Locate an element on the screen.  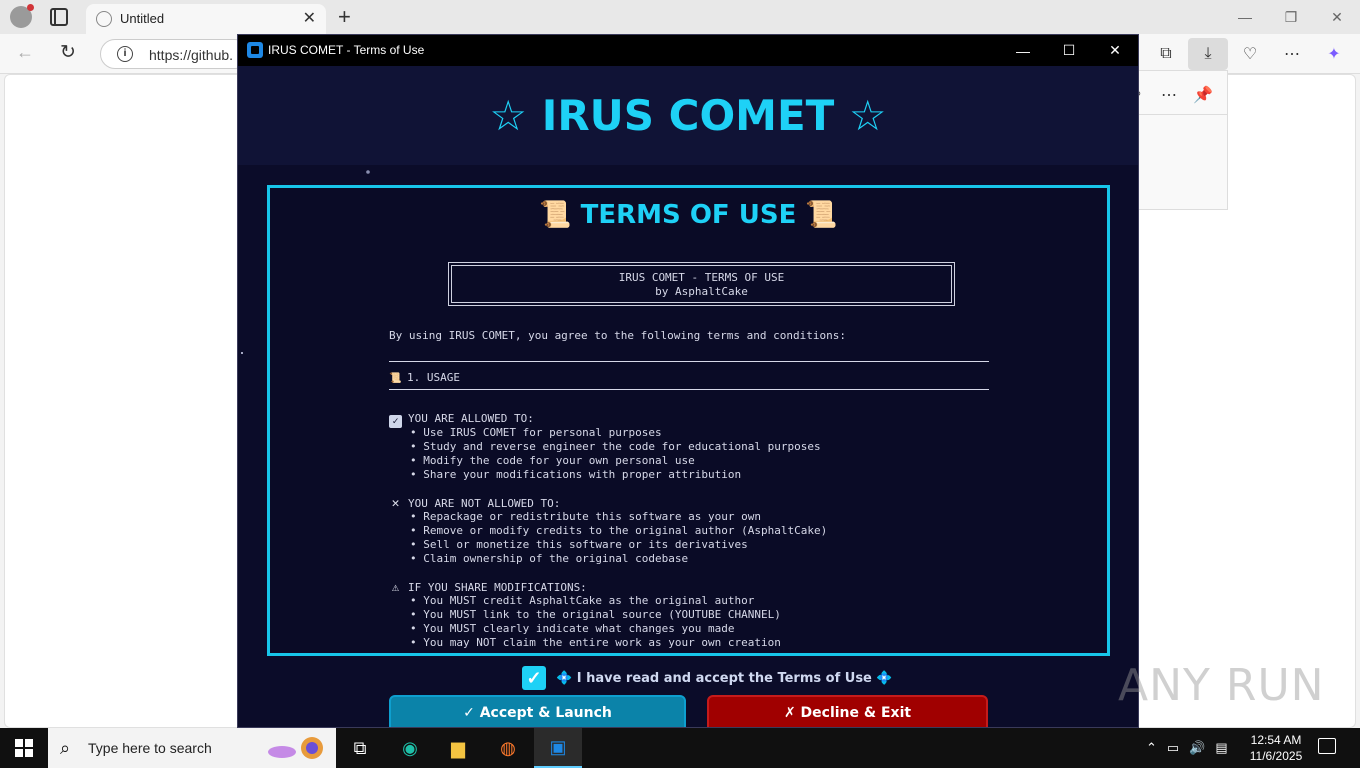
app-window-controls: — ☐ ✕ is located at coordinates (1069, 50).